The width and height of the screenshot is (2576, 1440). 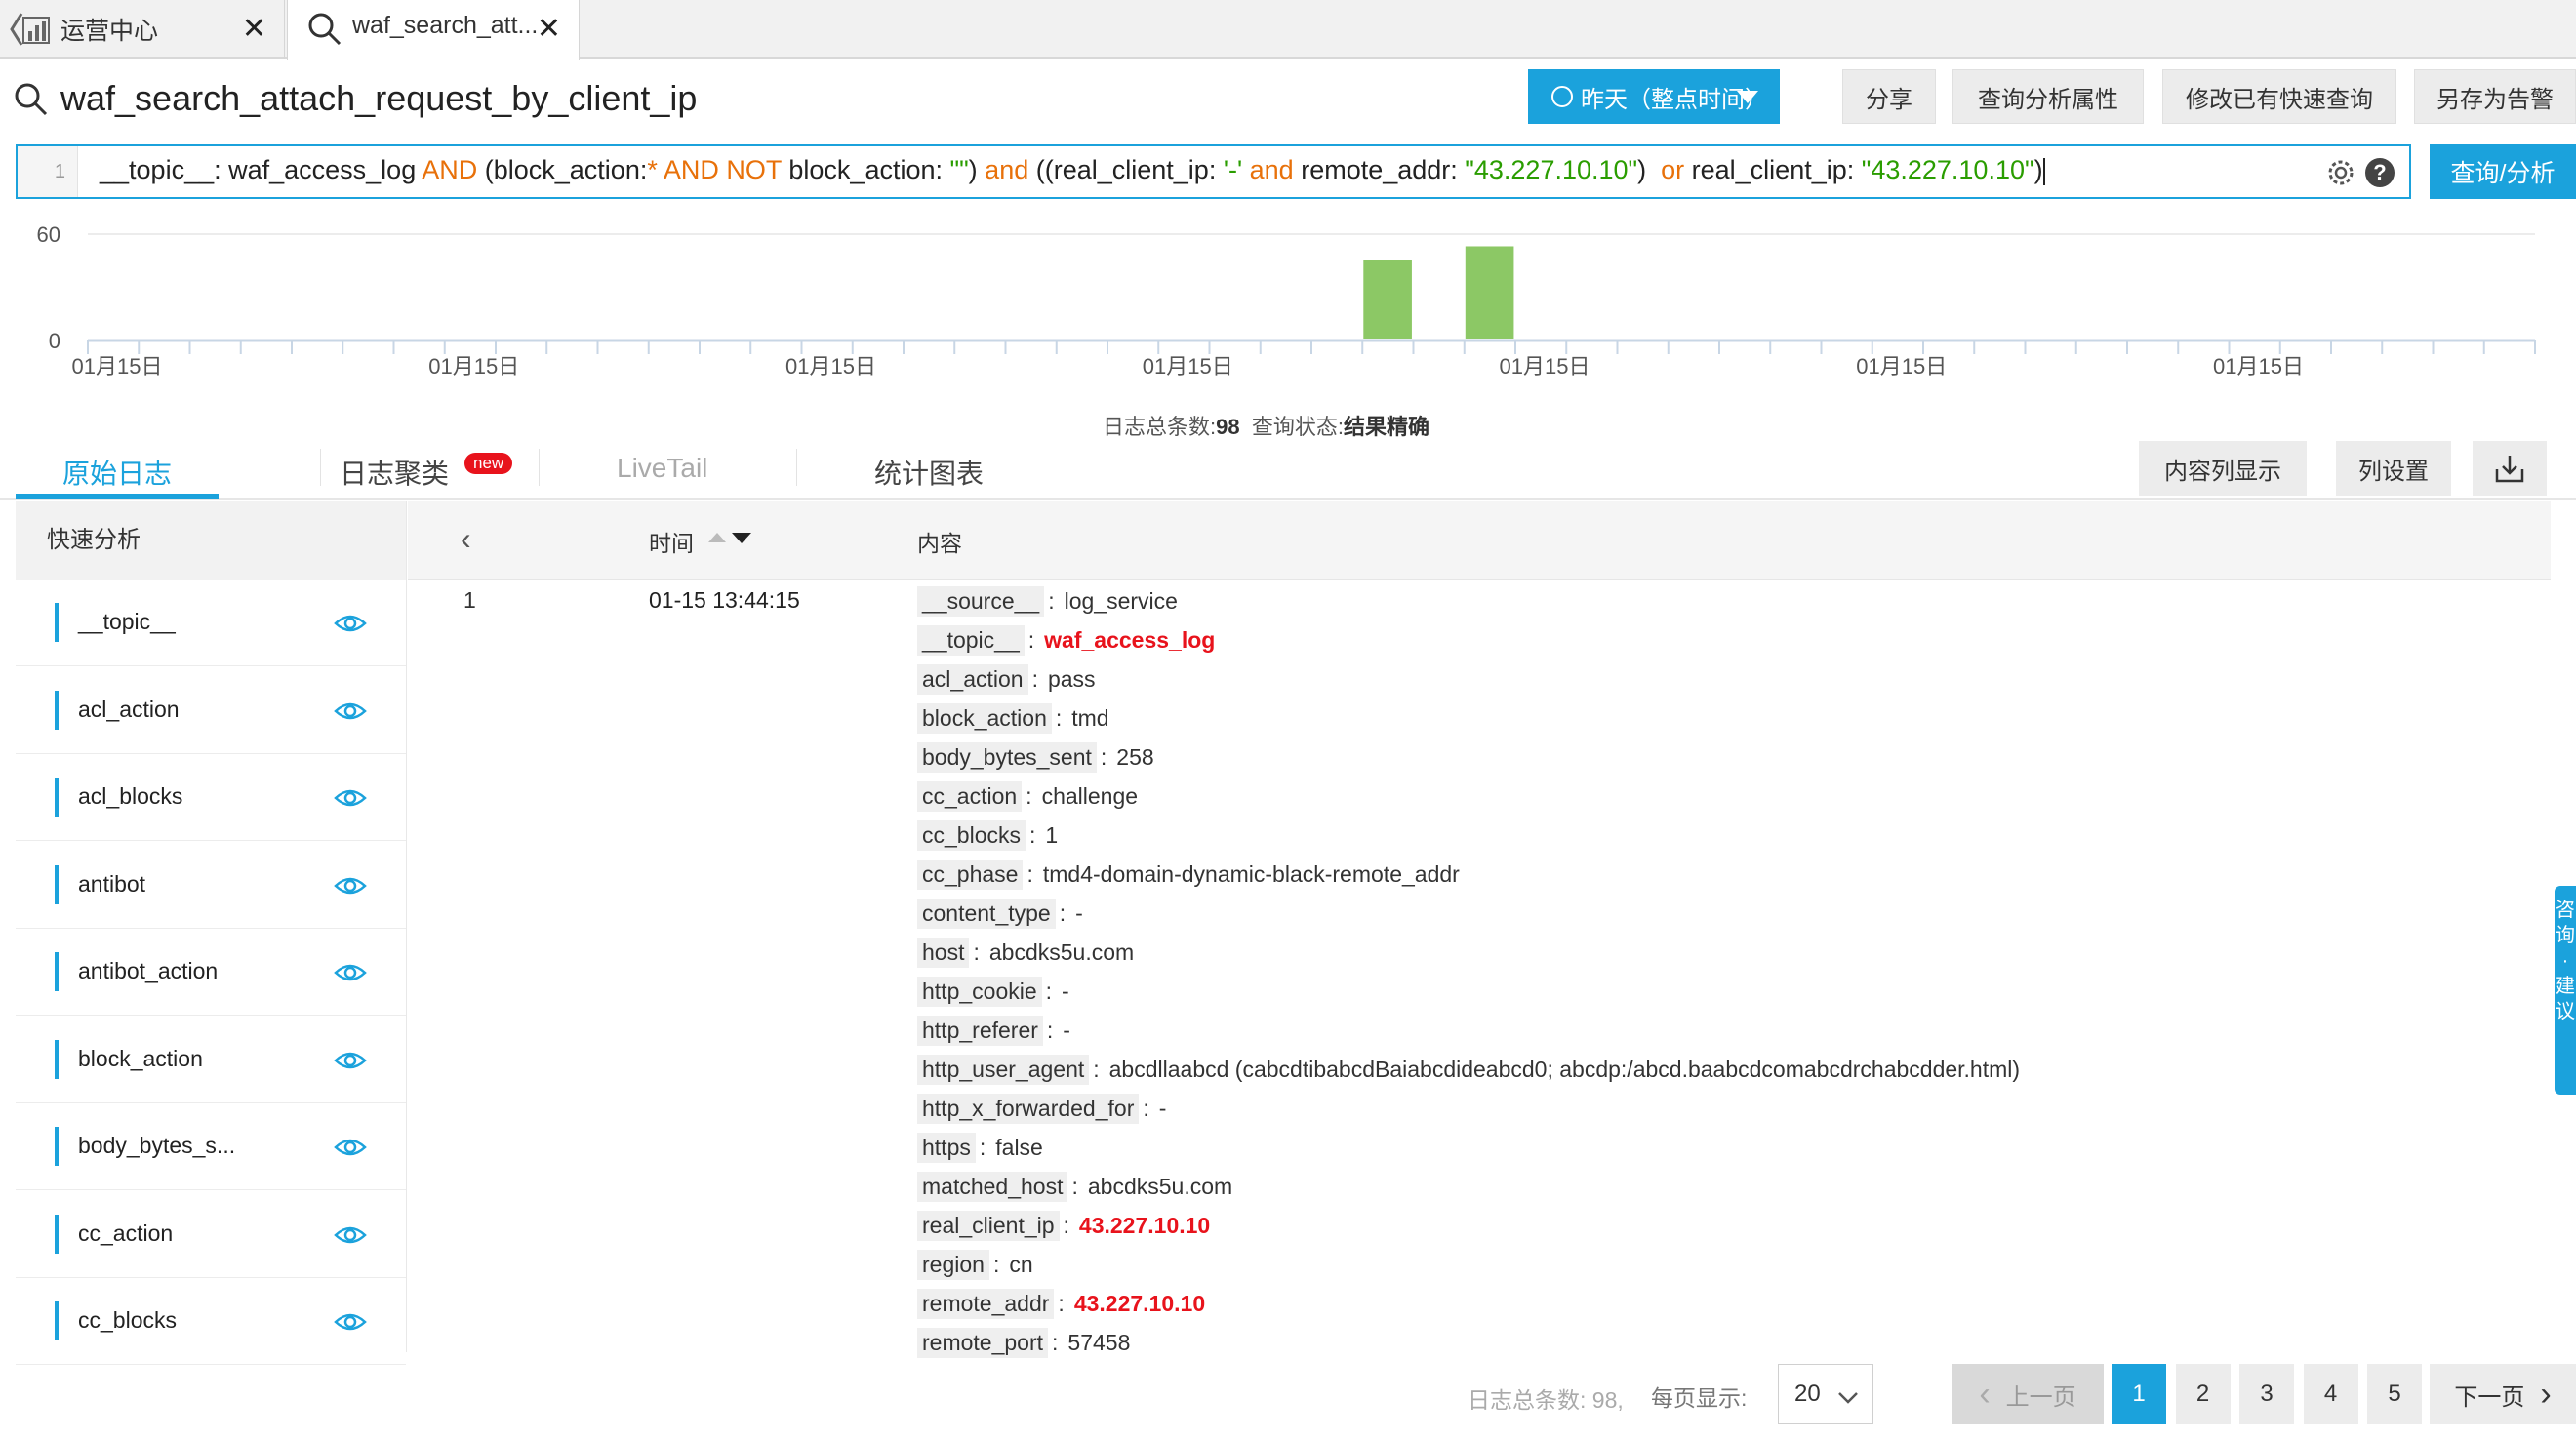 What do you see at coordinates (2546, 1394) in the screenshot?
I see `chevron-right-icon: ›` at bounding box center [2546, 1394].